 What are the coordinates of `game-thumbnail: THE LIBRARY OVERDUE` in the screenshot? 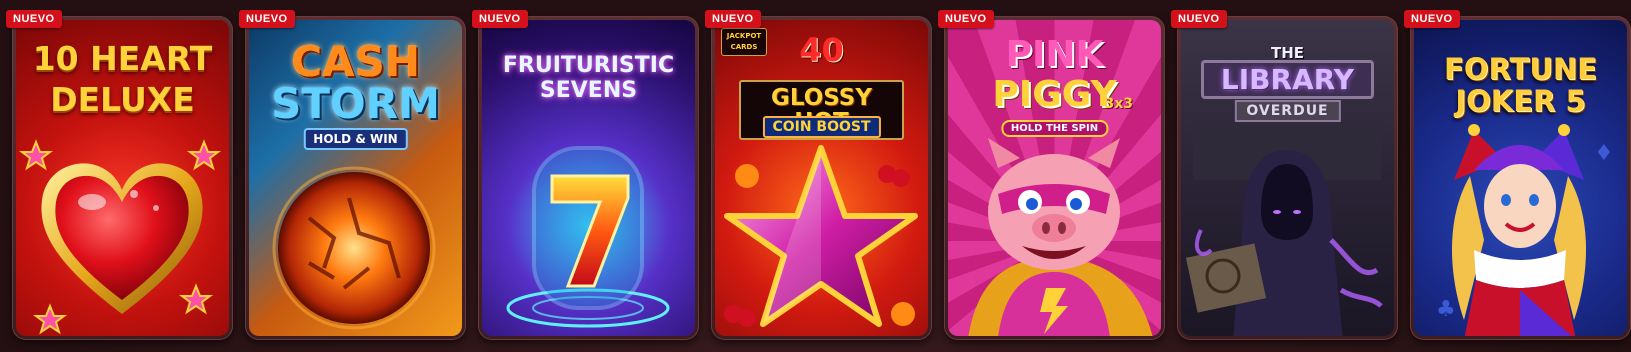 It's located at (1287, 178).